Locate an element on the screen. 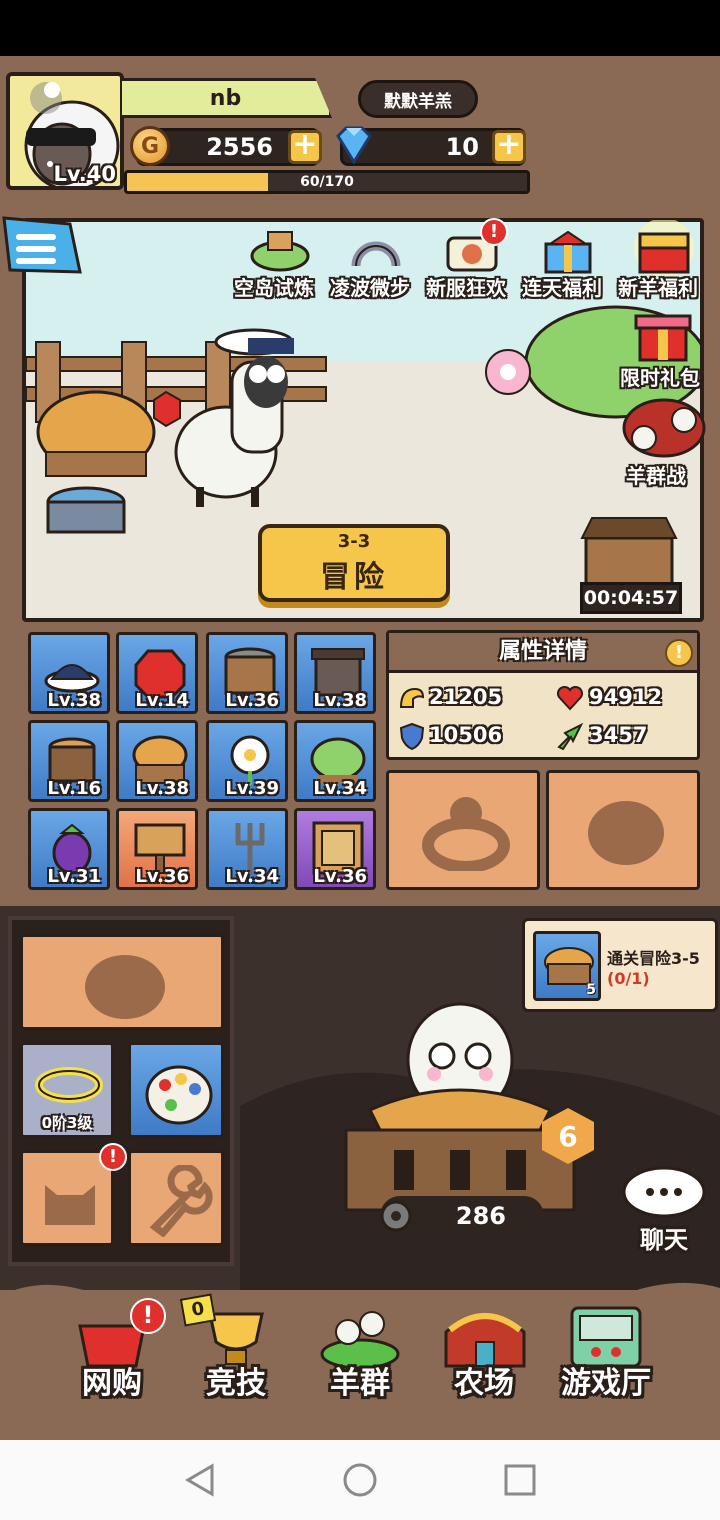  palette-slot is located at coordinates (176, 1090).